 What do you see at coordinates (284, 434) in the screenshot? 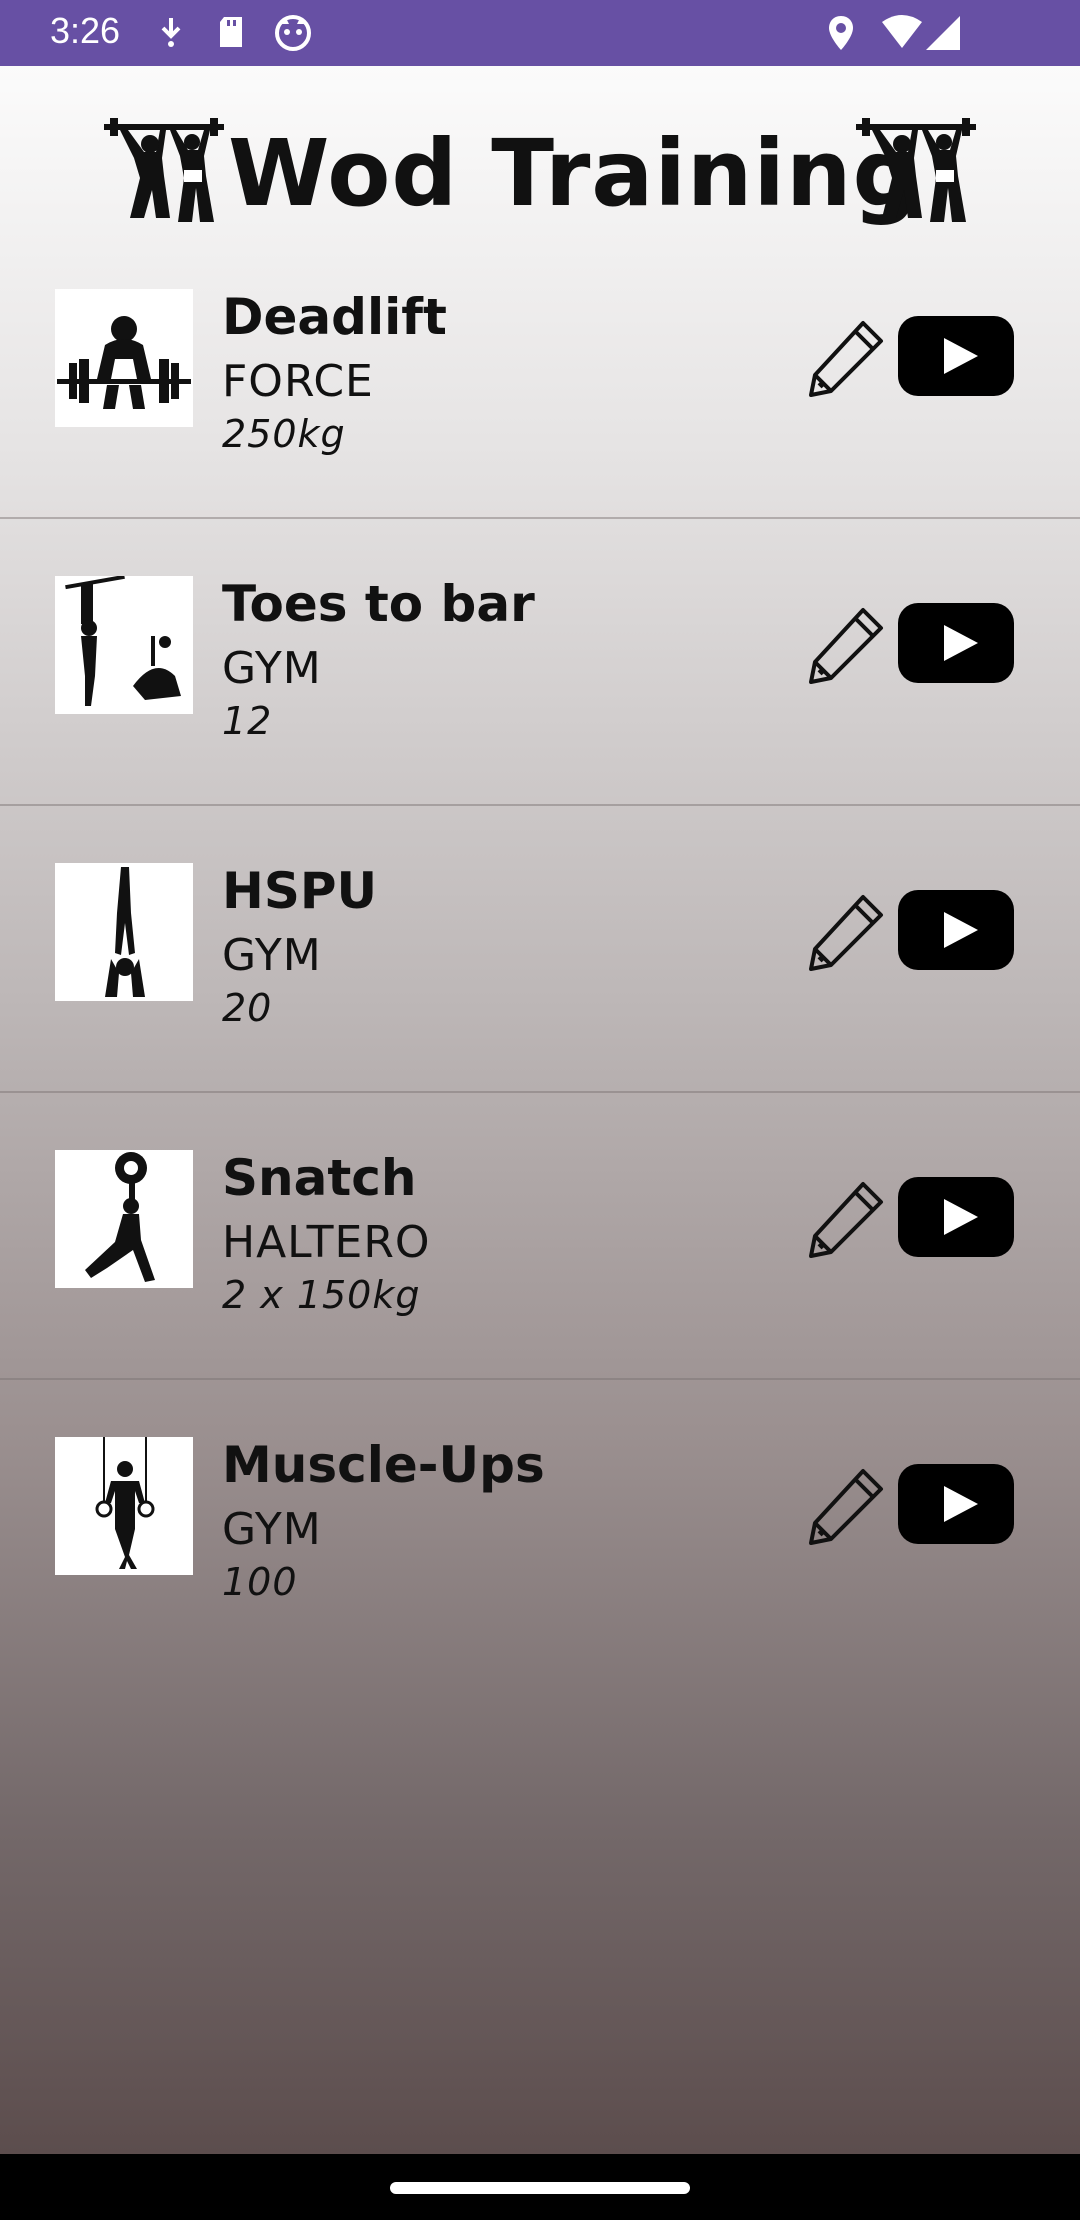
I see `exercise-amount: 250kg` at bounding box center [284, 434].